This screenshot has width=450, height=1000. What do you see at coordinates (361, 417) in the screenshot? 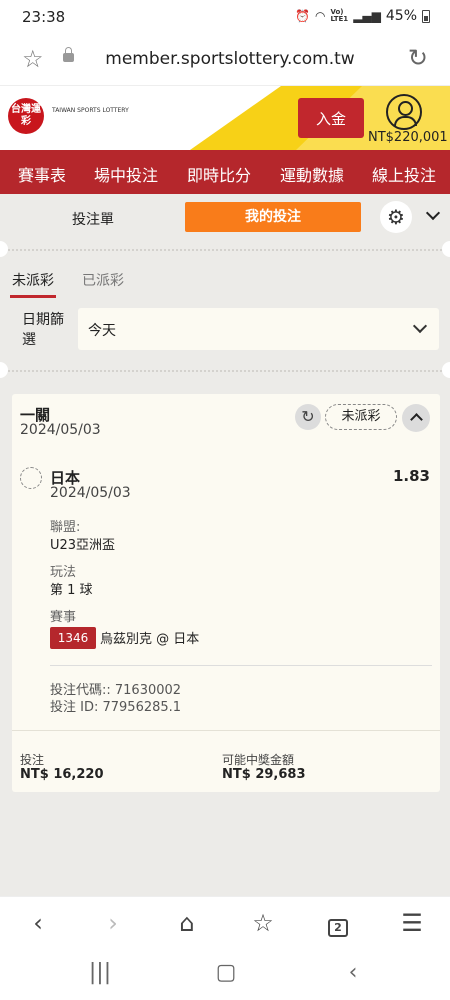
I see `status-badge: 未派彩` at bounding box center [361, 417].